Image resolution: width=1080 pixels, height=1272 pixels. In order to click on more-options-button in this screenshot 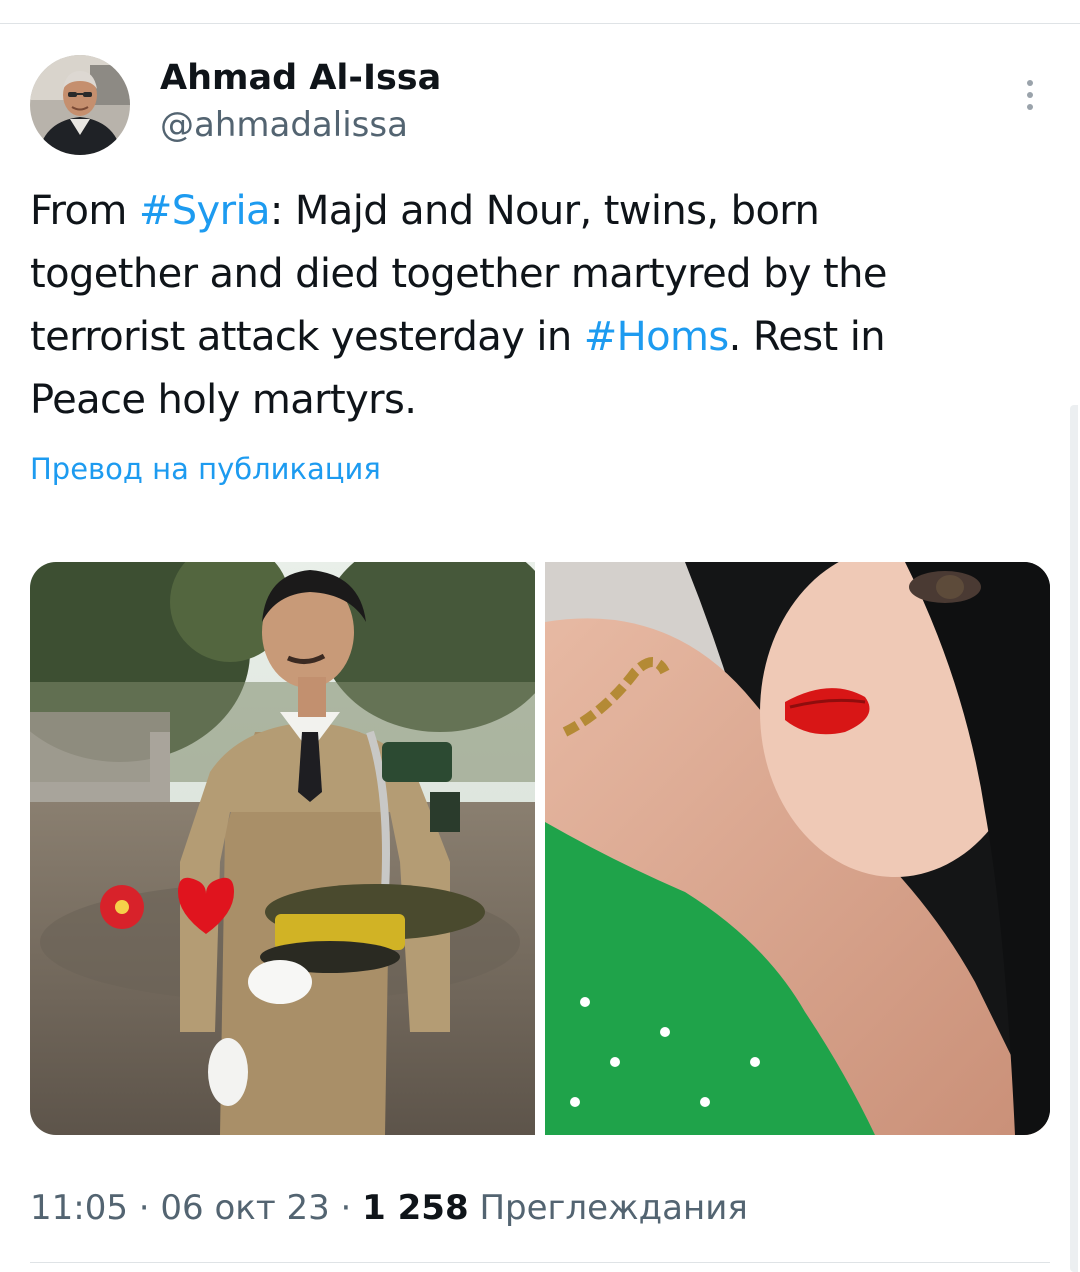, I will do `click(1030, 95)`.